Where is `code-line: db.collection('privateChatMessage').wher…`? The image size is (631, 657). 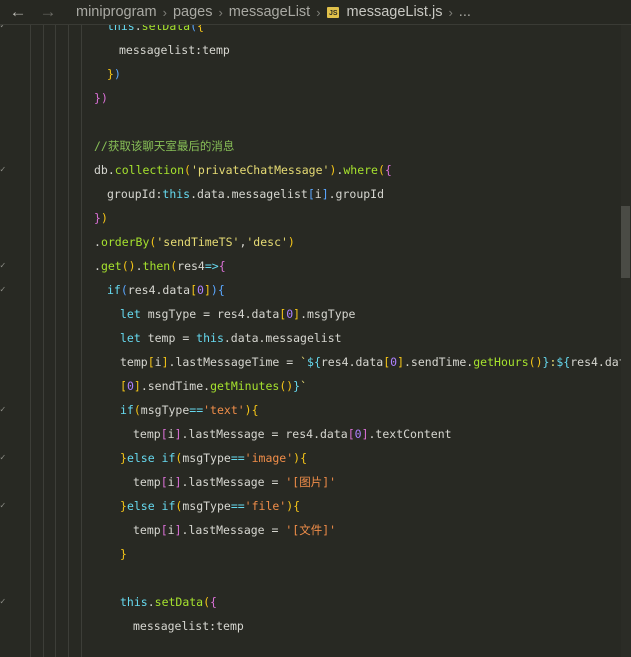
code-line: db.collection('privateChatMessage').wher… is located at coordinates (315, 170).